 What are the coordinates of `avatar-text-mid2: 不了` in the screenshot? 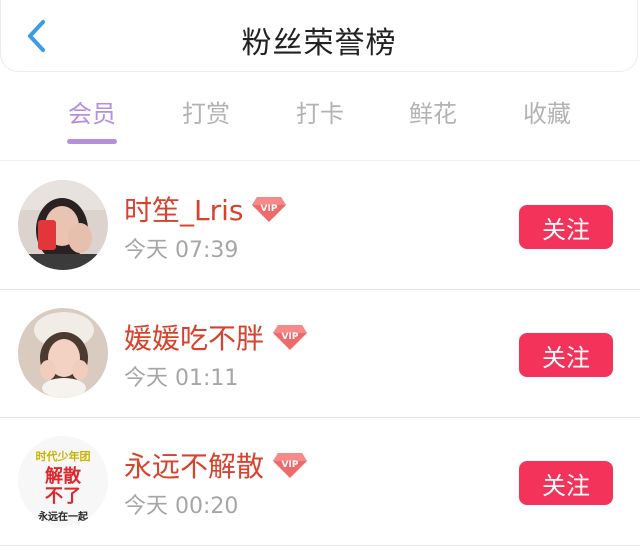 It's located at (63, 496).